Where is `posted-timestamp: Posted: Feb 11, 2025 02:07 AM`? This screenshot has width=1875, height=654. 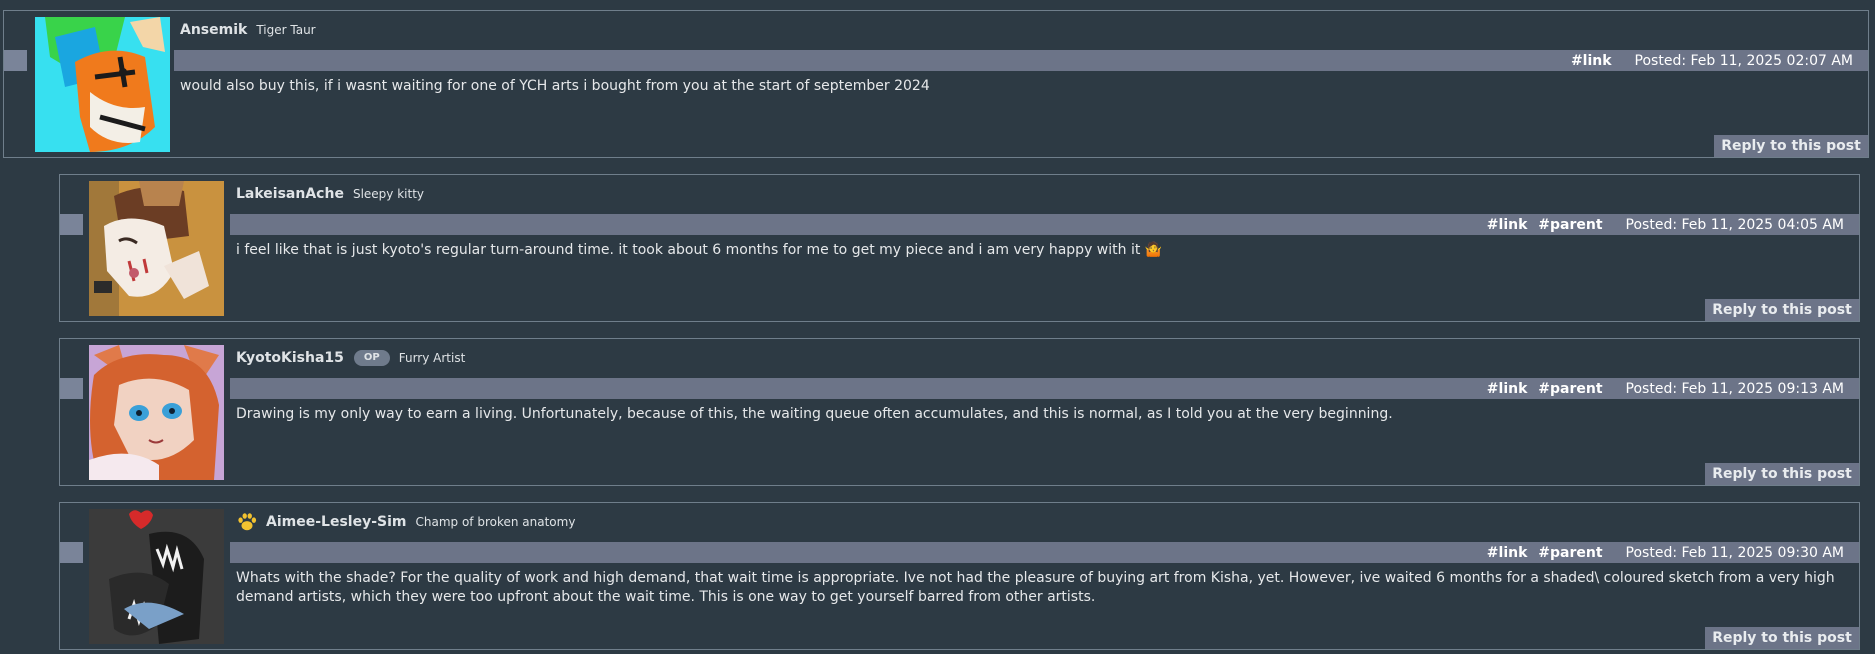 posted-timestamp: Posted: Feb 11, 2025 02:07 AM is located at coordinates (1743, 60).